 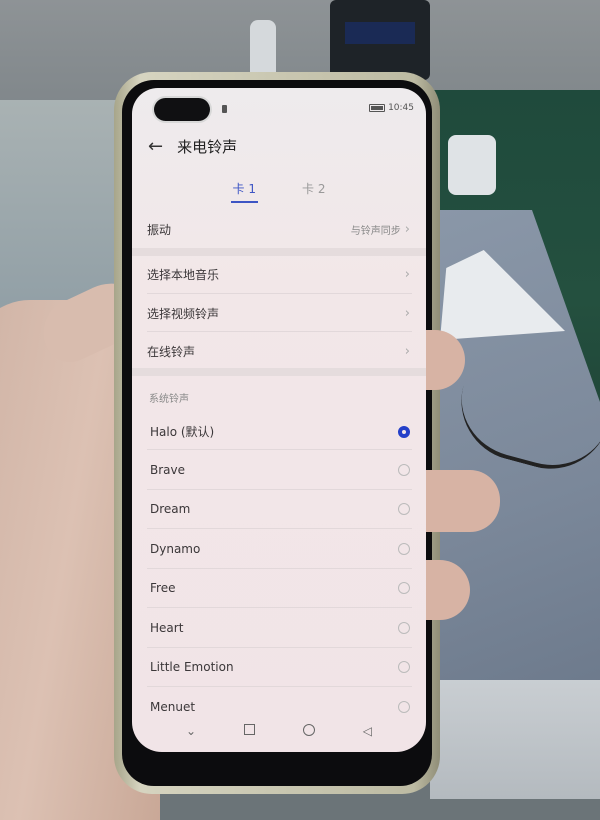 What do you see at coordinates (278, 274) in the screenshot?
I see `option-local-music: 选择本地音乐 ›` at bounding box center [278, 274].